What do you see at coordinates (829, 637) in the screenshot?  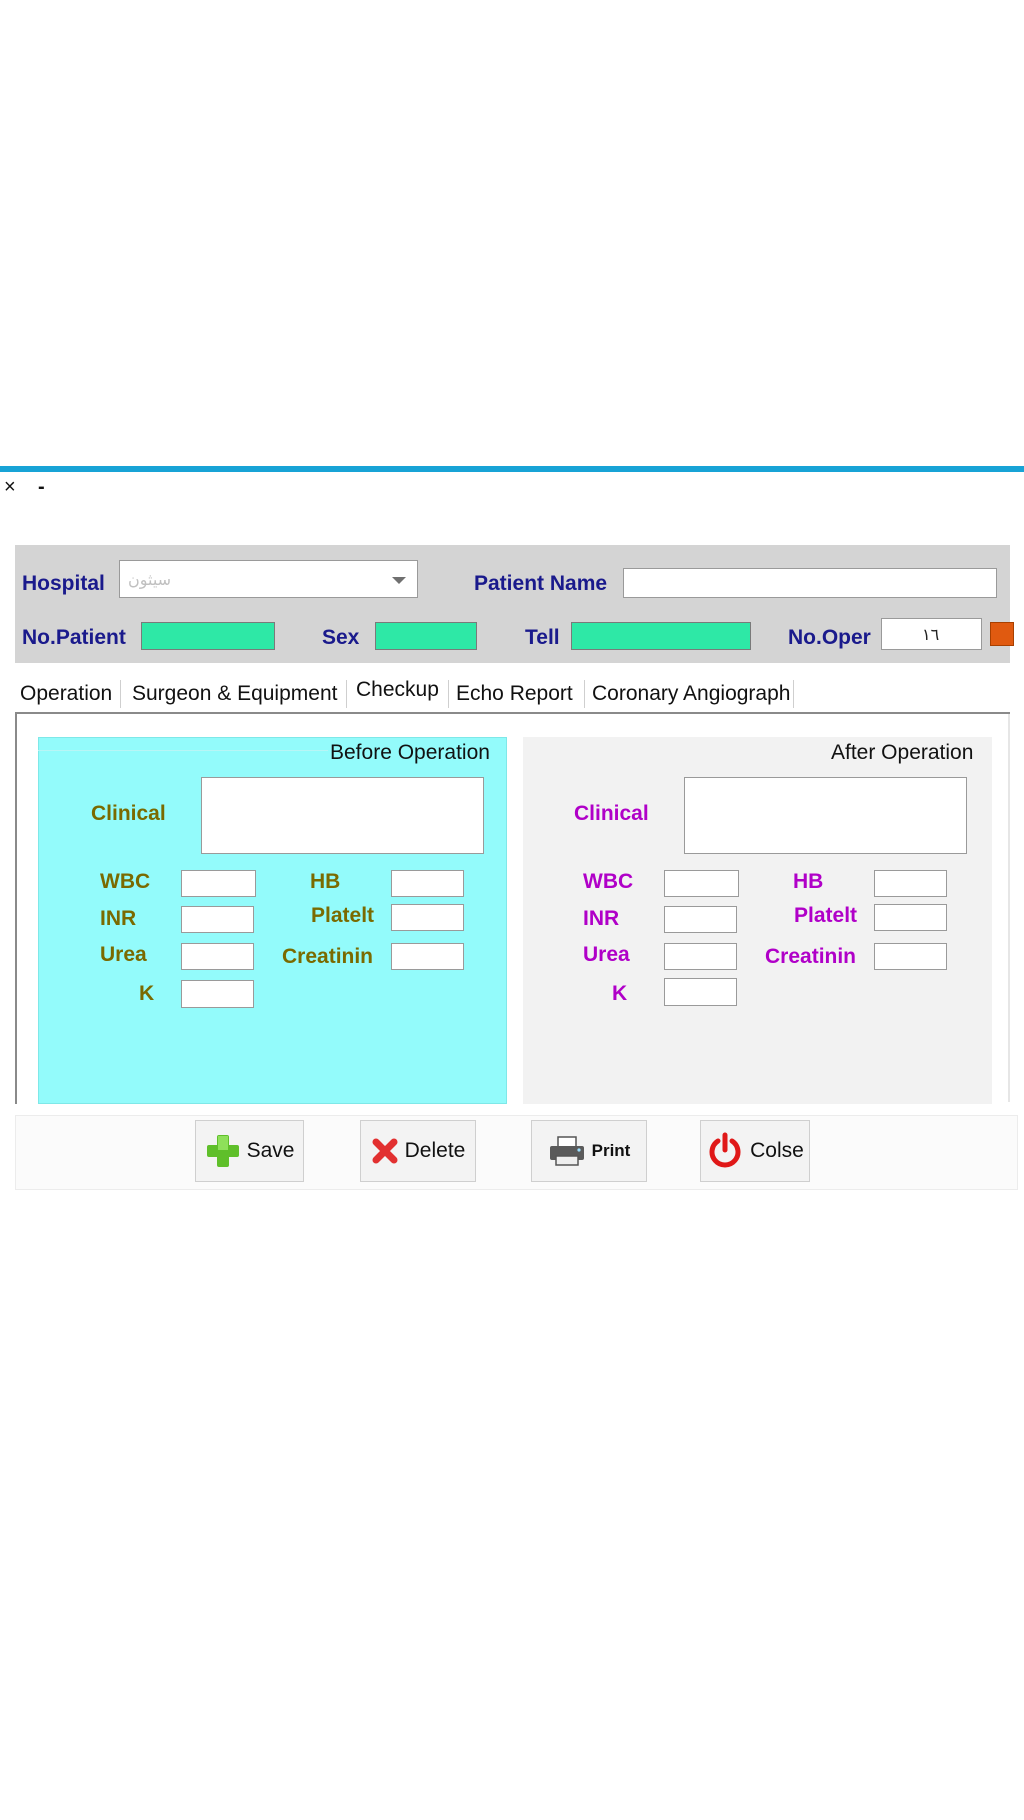 I see `no-oper-label: No.Oper` at bounding box center [829, 637].